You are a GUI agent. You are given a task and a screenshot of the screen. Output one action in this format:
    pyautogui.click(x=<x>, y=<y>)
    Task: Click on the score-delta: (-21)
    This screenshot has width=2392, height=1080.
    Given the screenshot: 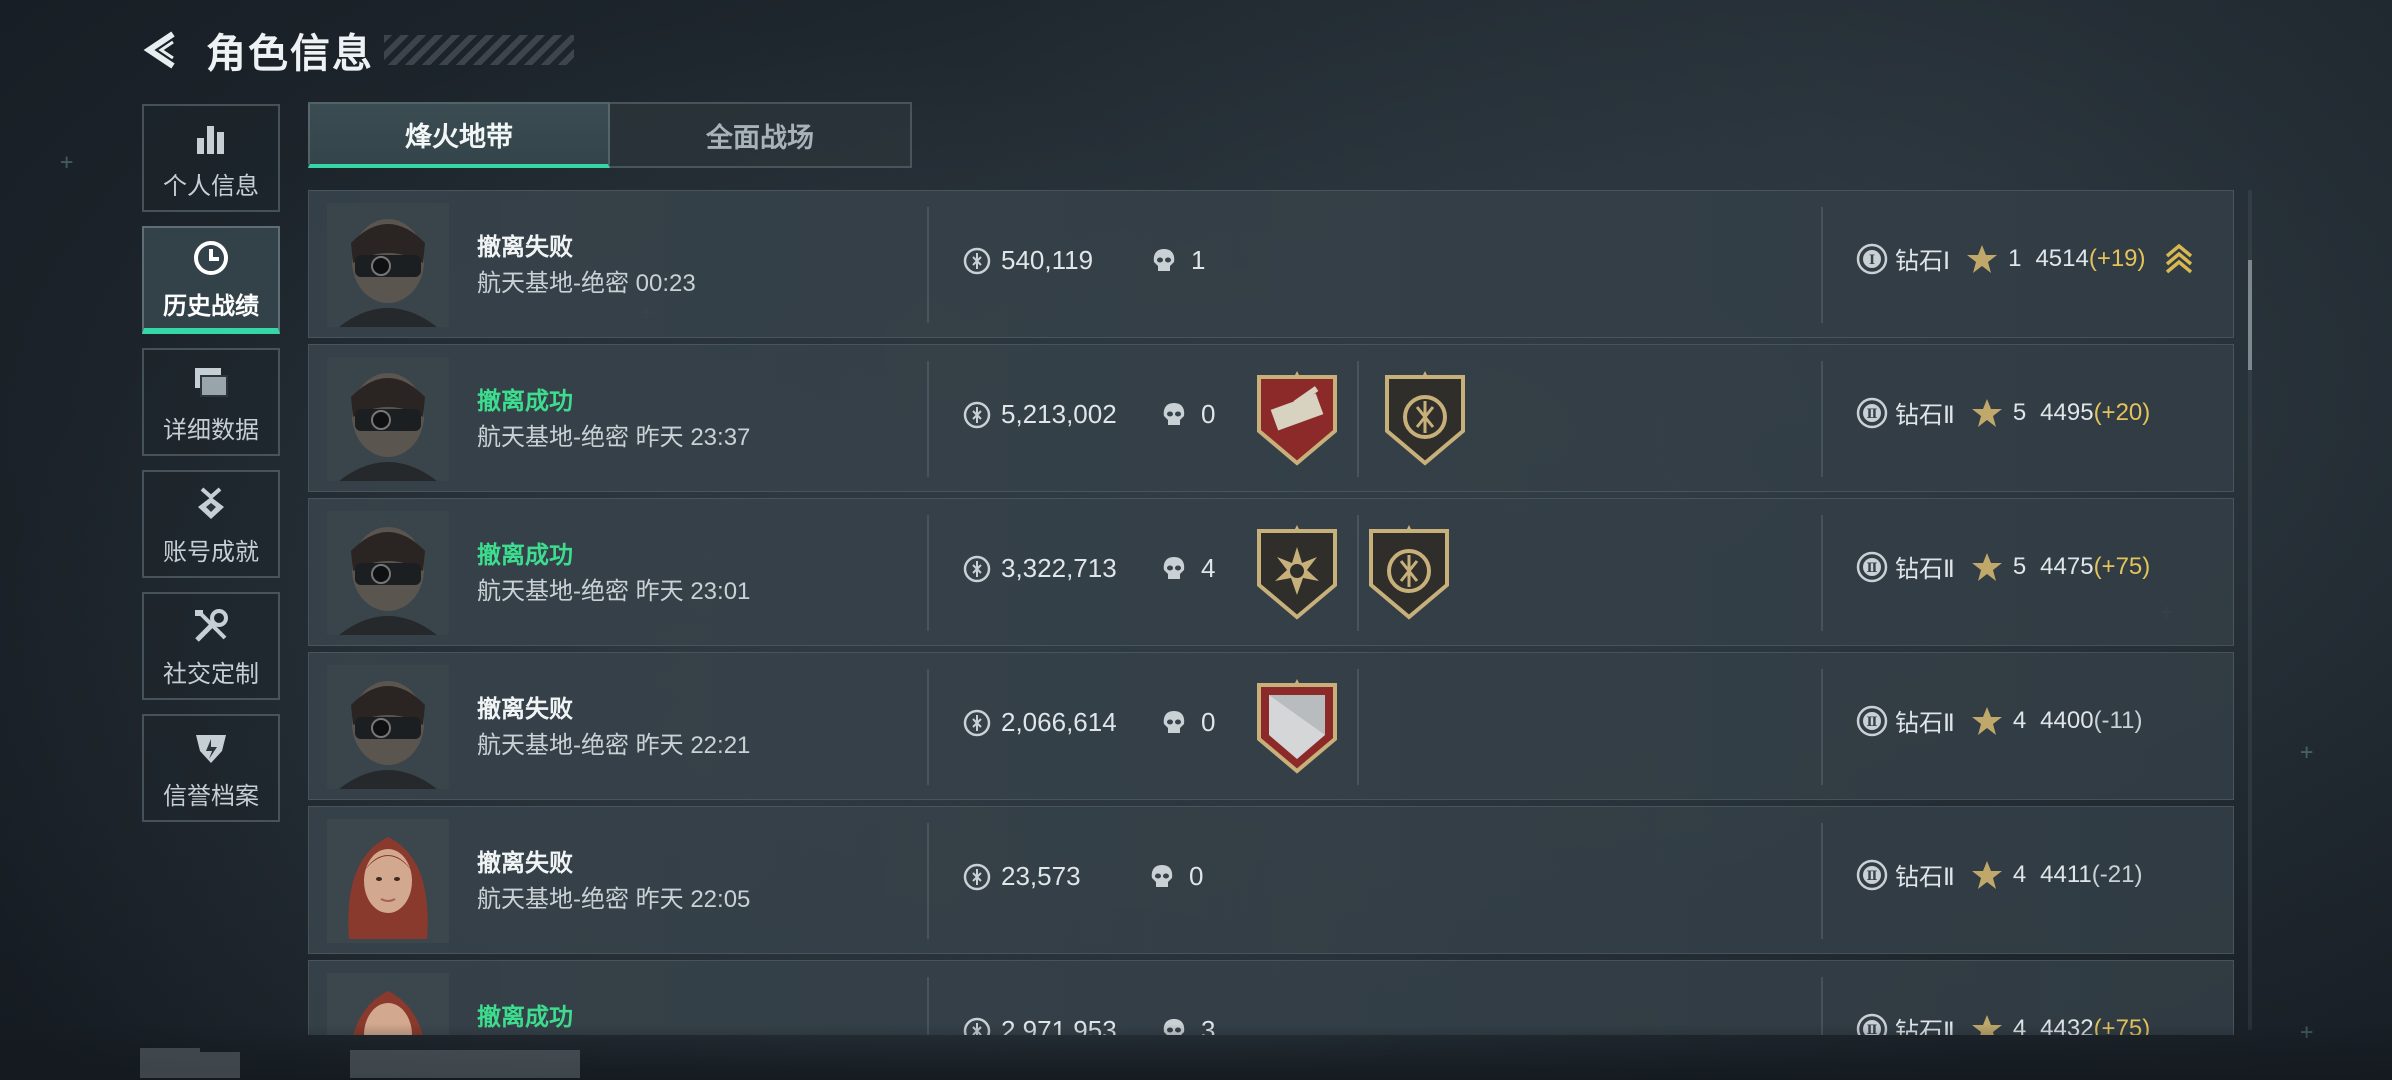 What is the action you would take?
    pyautogui.click(x=2117, y=874)
    